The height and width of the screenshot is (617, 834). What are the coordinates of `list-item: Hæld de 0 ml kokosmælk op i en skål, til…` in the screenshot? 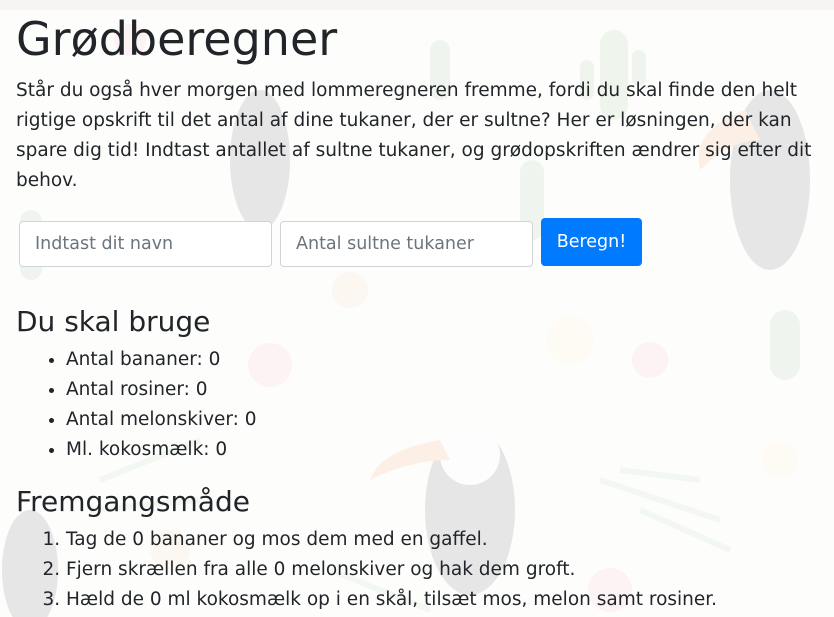 It's located at (442, 600).